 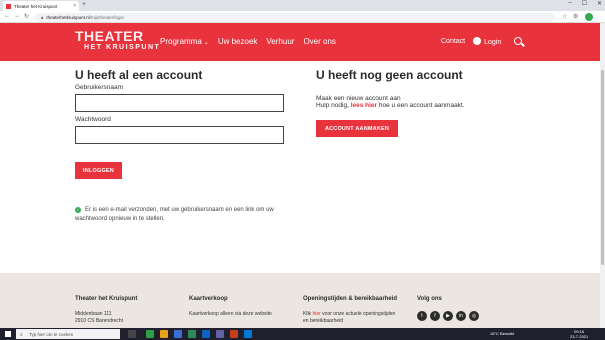 What do you see at coordinates (93, 119) in the screenshot?
I see `password-label: Wachtwoord` at bounding box center [93, 119].